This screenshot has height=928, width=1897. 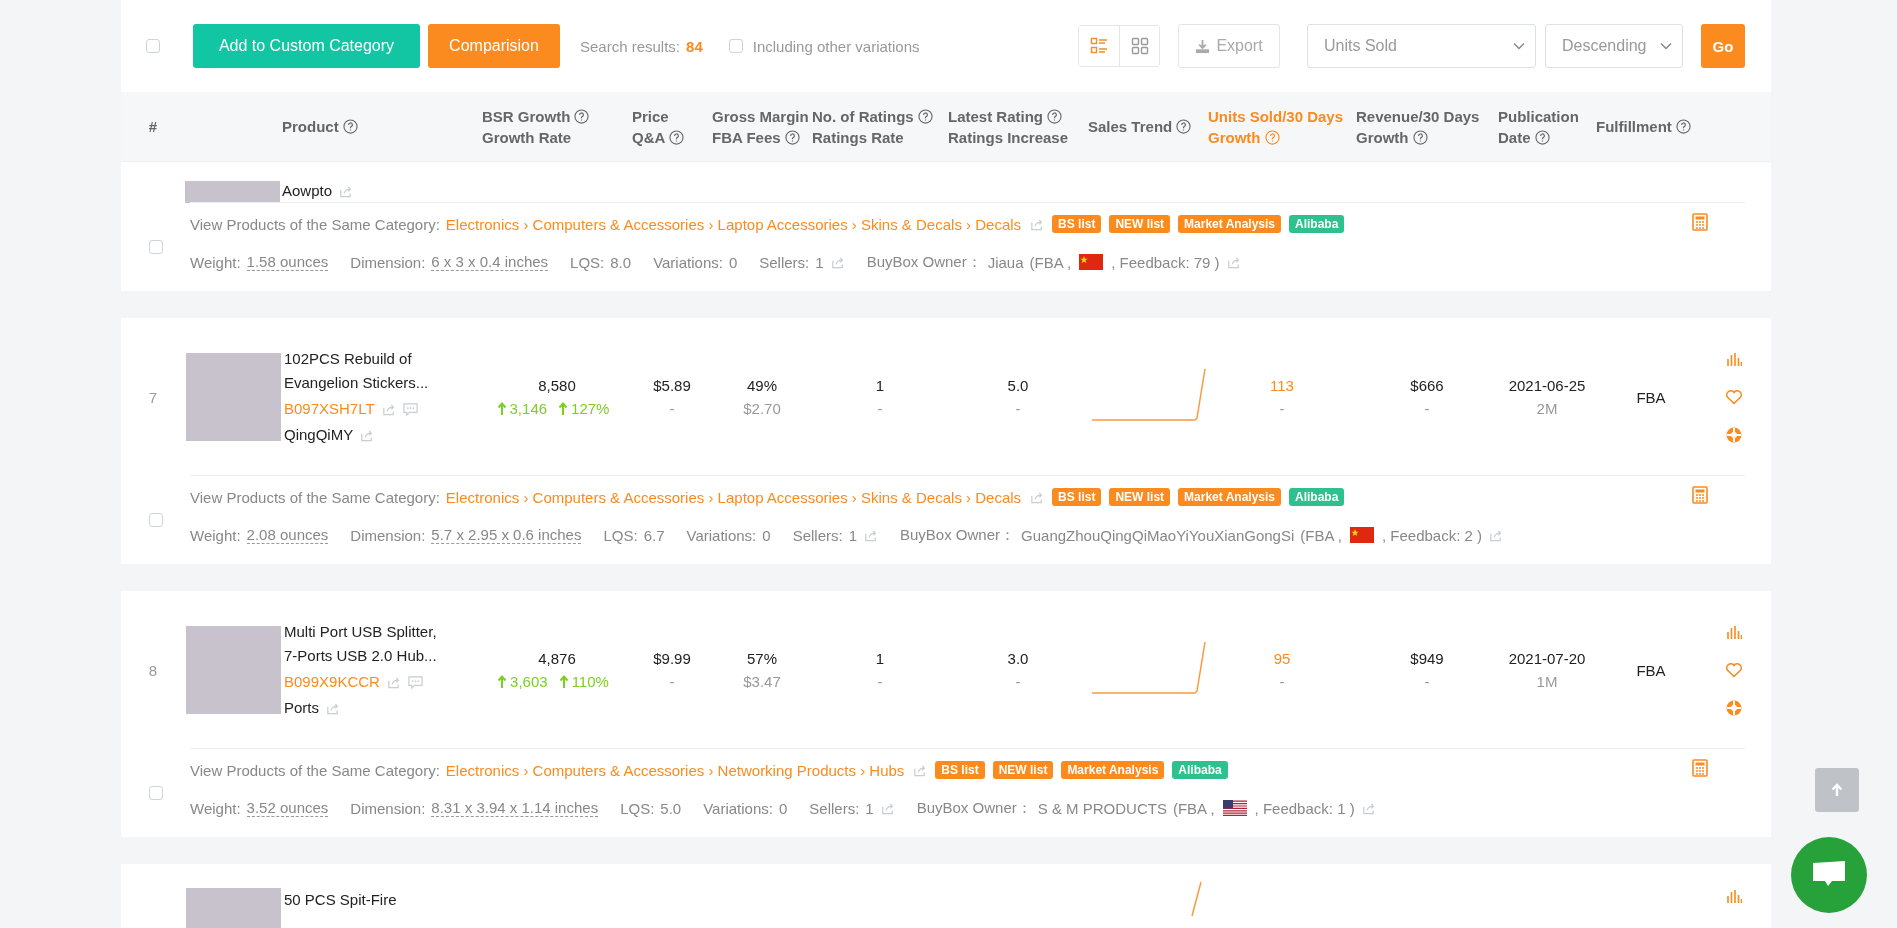 What do you see at coordinates (738, 808) in the screenshot?
I see `spec-label: Variations:` at bounding box center [738, 808].